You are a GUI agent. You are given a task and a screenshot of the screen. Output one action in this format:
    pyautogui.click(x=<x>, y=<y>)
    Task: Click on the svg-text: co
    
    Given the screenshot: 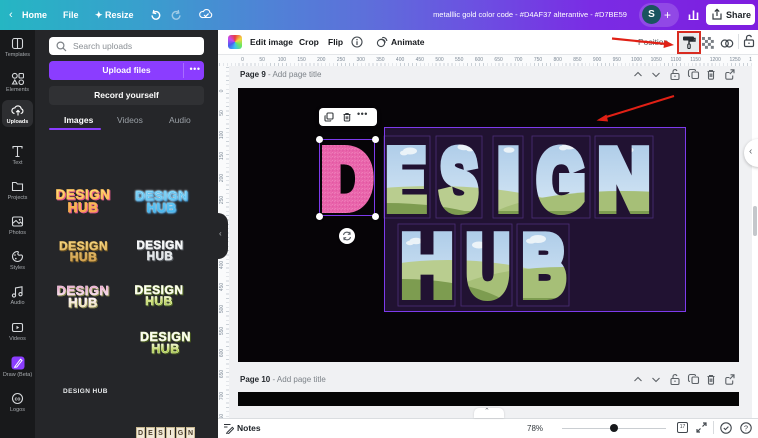 What is the action you would take?
    pyautogui.click(x=18, y=399)
    